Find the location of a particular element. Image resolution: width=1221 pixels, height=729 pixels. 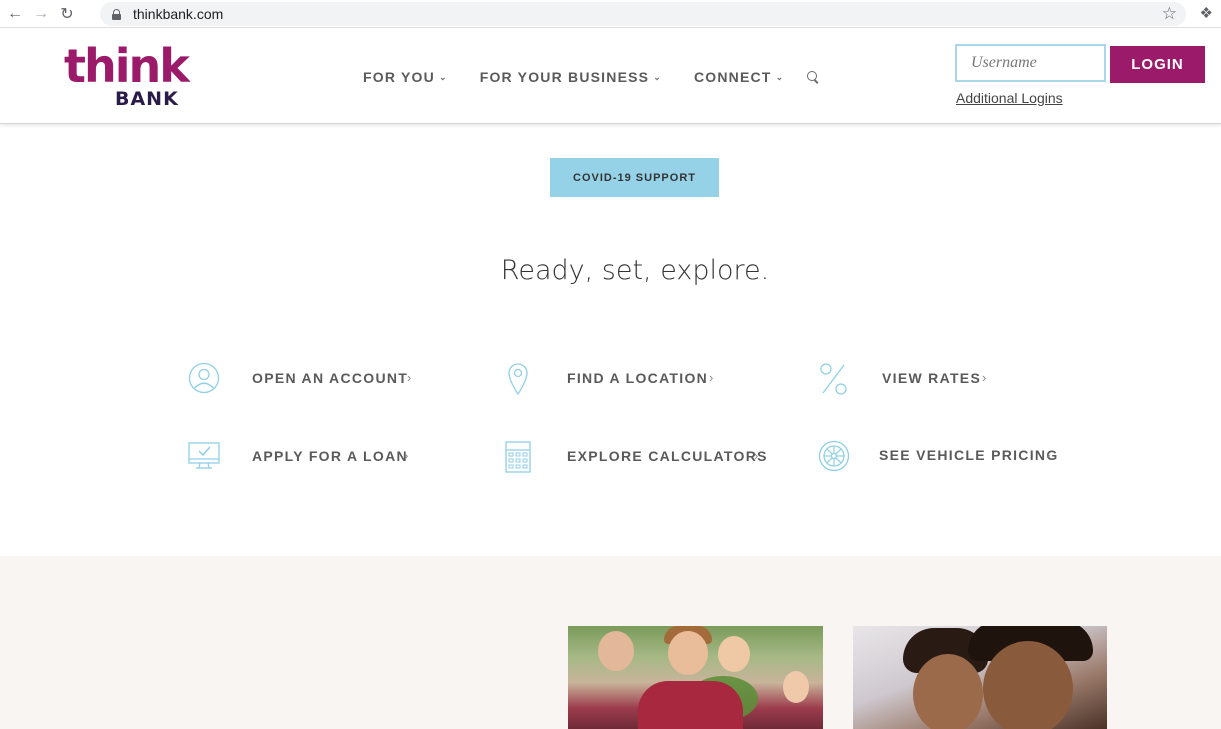

additional-logins-link: Additional Logins is located at coordinates (1009, 98).